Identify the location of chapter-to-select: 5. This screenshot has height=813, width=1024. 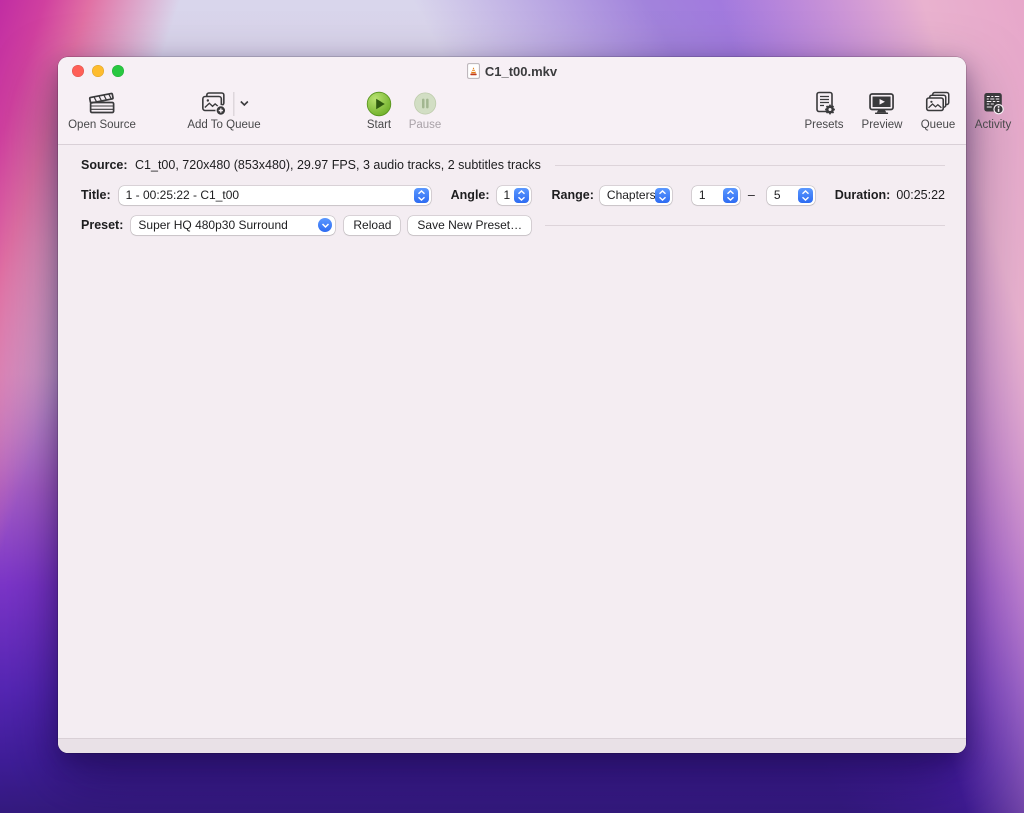
(790, 195).